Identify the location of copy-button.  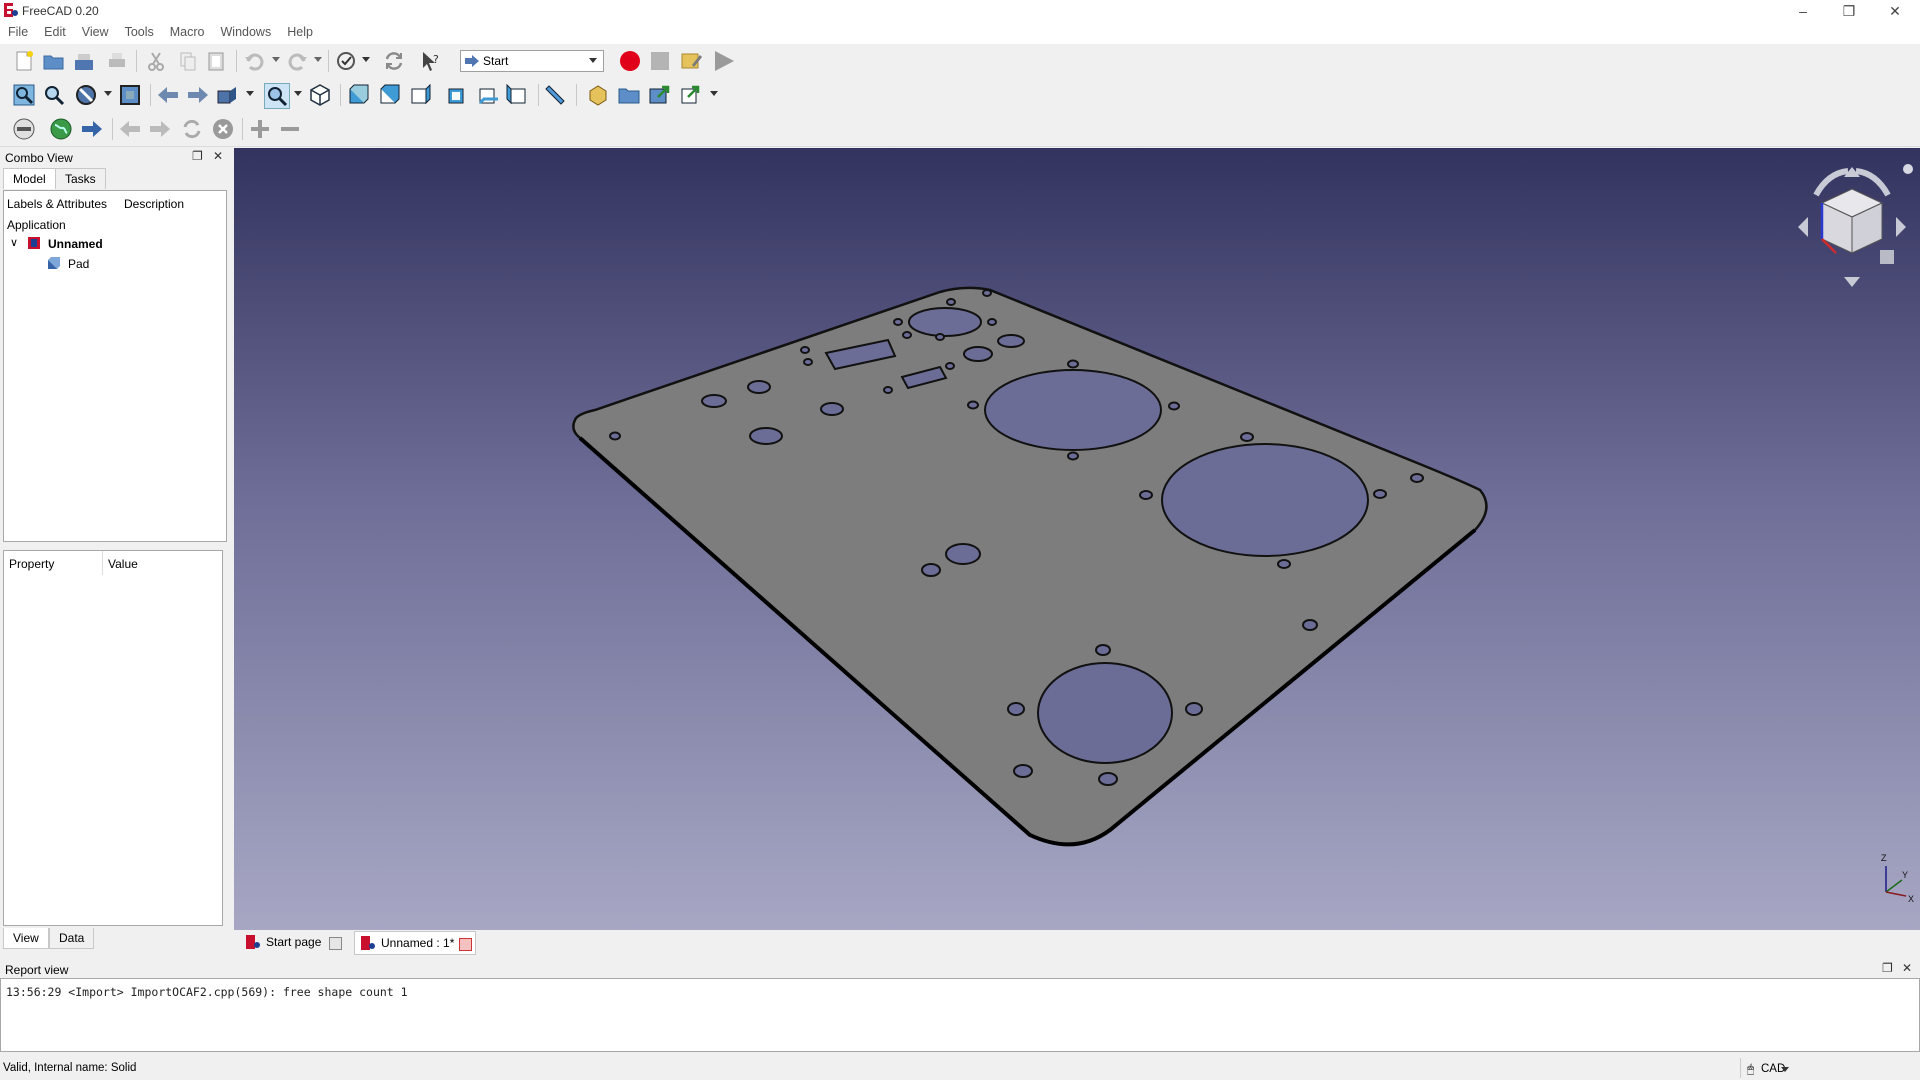
(188, 61).